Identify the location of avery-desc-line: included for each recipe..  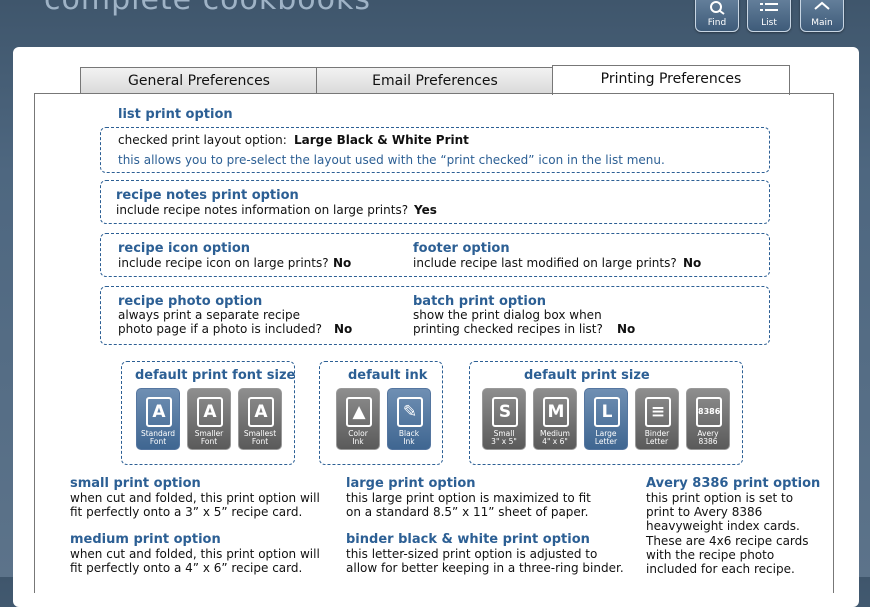
(720, 569).